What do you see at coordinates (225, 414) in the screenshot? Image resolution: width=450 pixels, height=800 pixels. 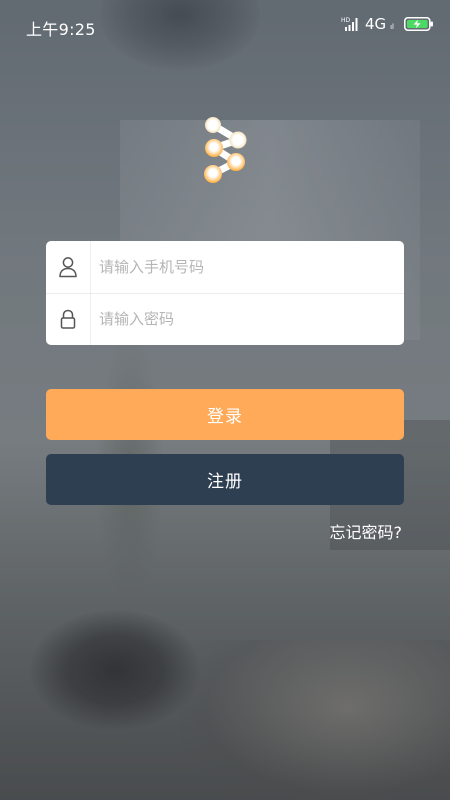 I see `login-button: 登录` at bounding box center [225, 414].